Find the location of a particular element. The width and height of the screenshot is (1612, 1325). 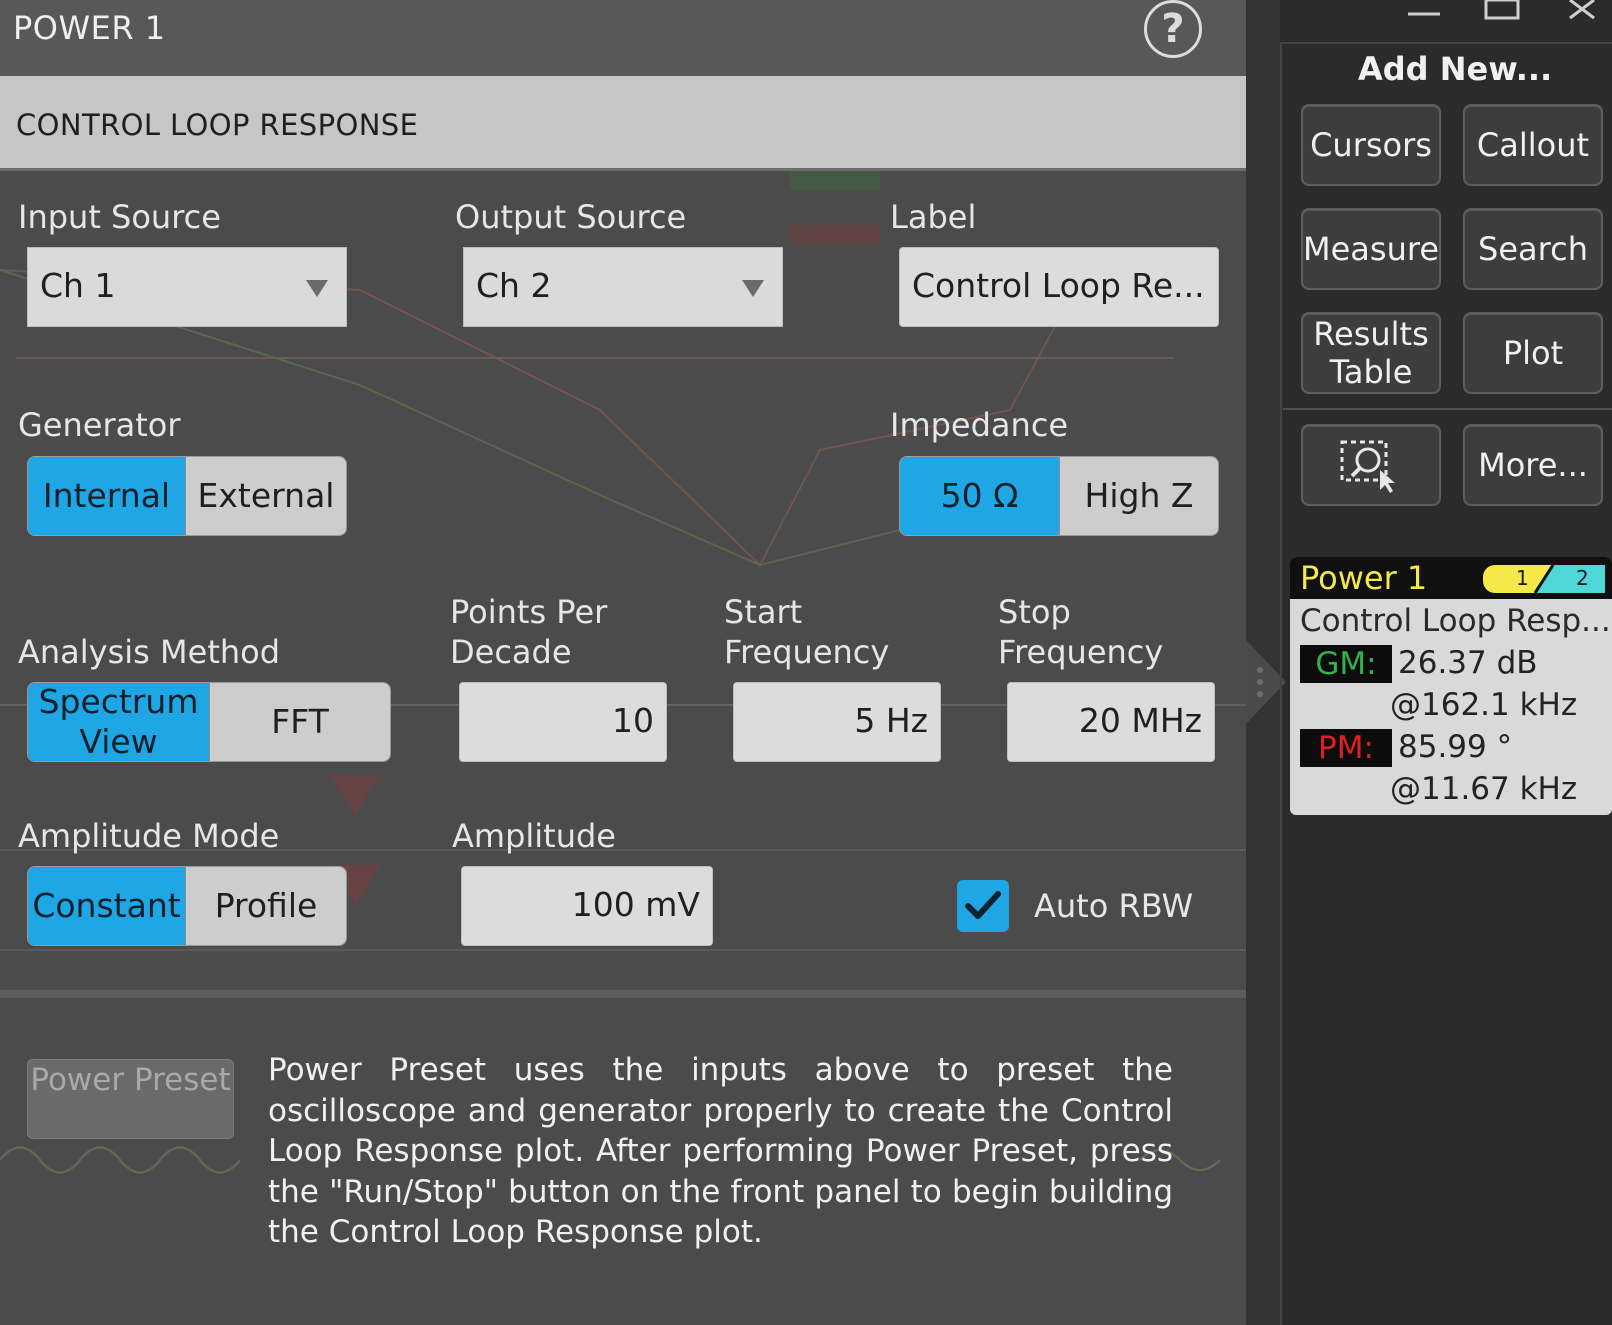

points-per-decade-value: 10 is located at coordinates (633, 720).